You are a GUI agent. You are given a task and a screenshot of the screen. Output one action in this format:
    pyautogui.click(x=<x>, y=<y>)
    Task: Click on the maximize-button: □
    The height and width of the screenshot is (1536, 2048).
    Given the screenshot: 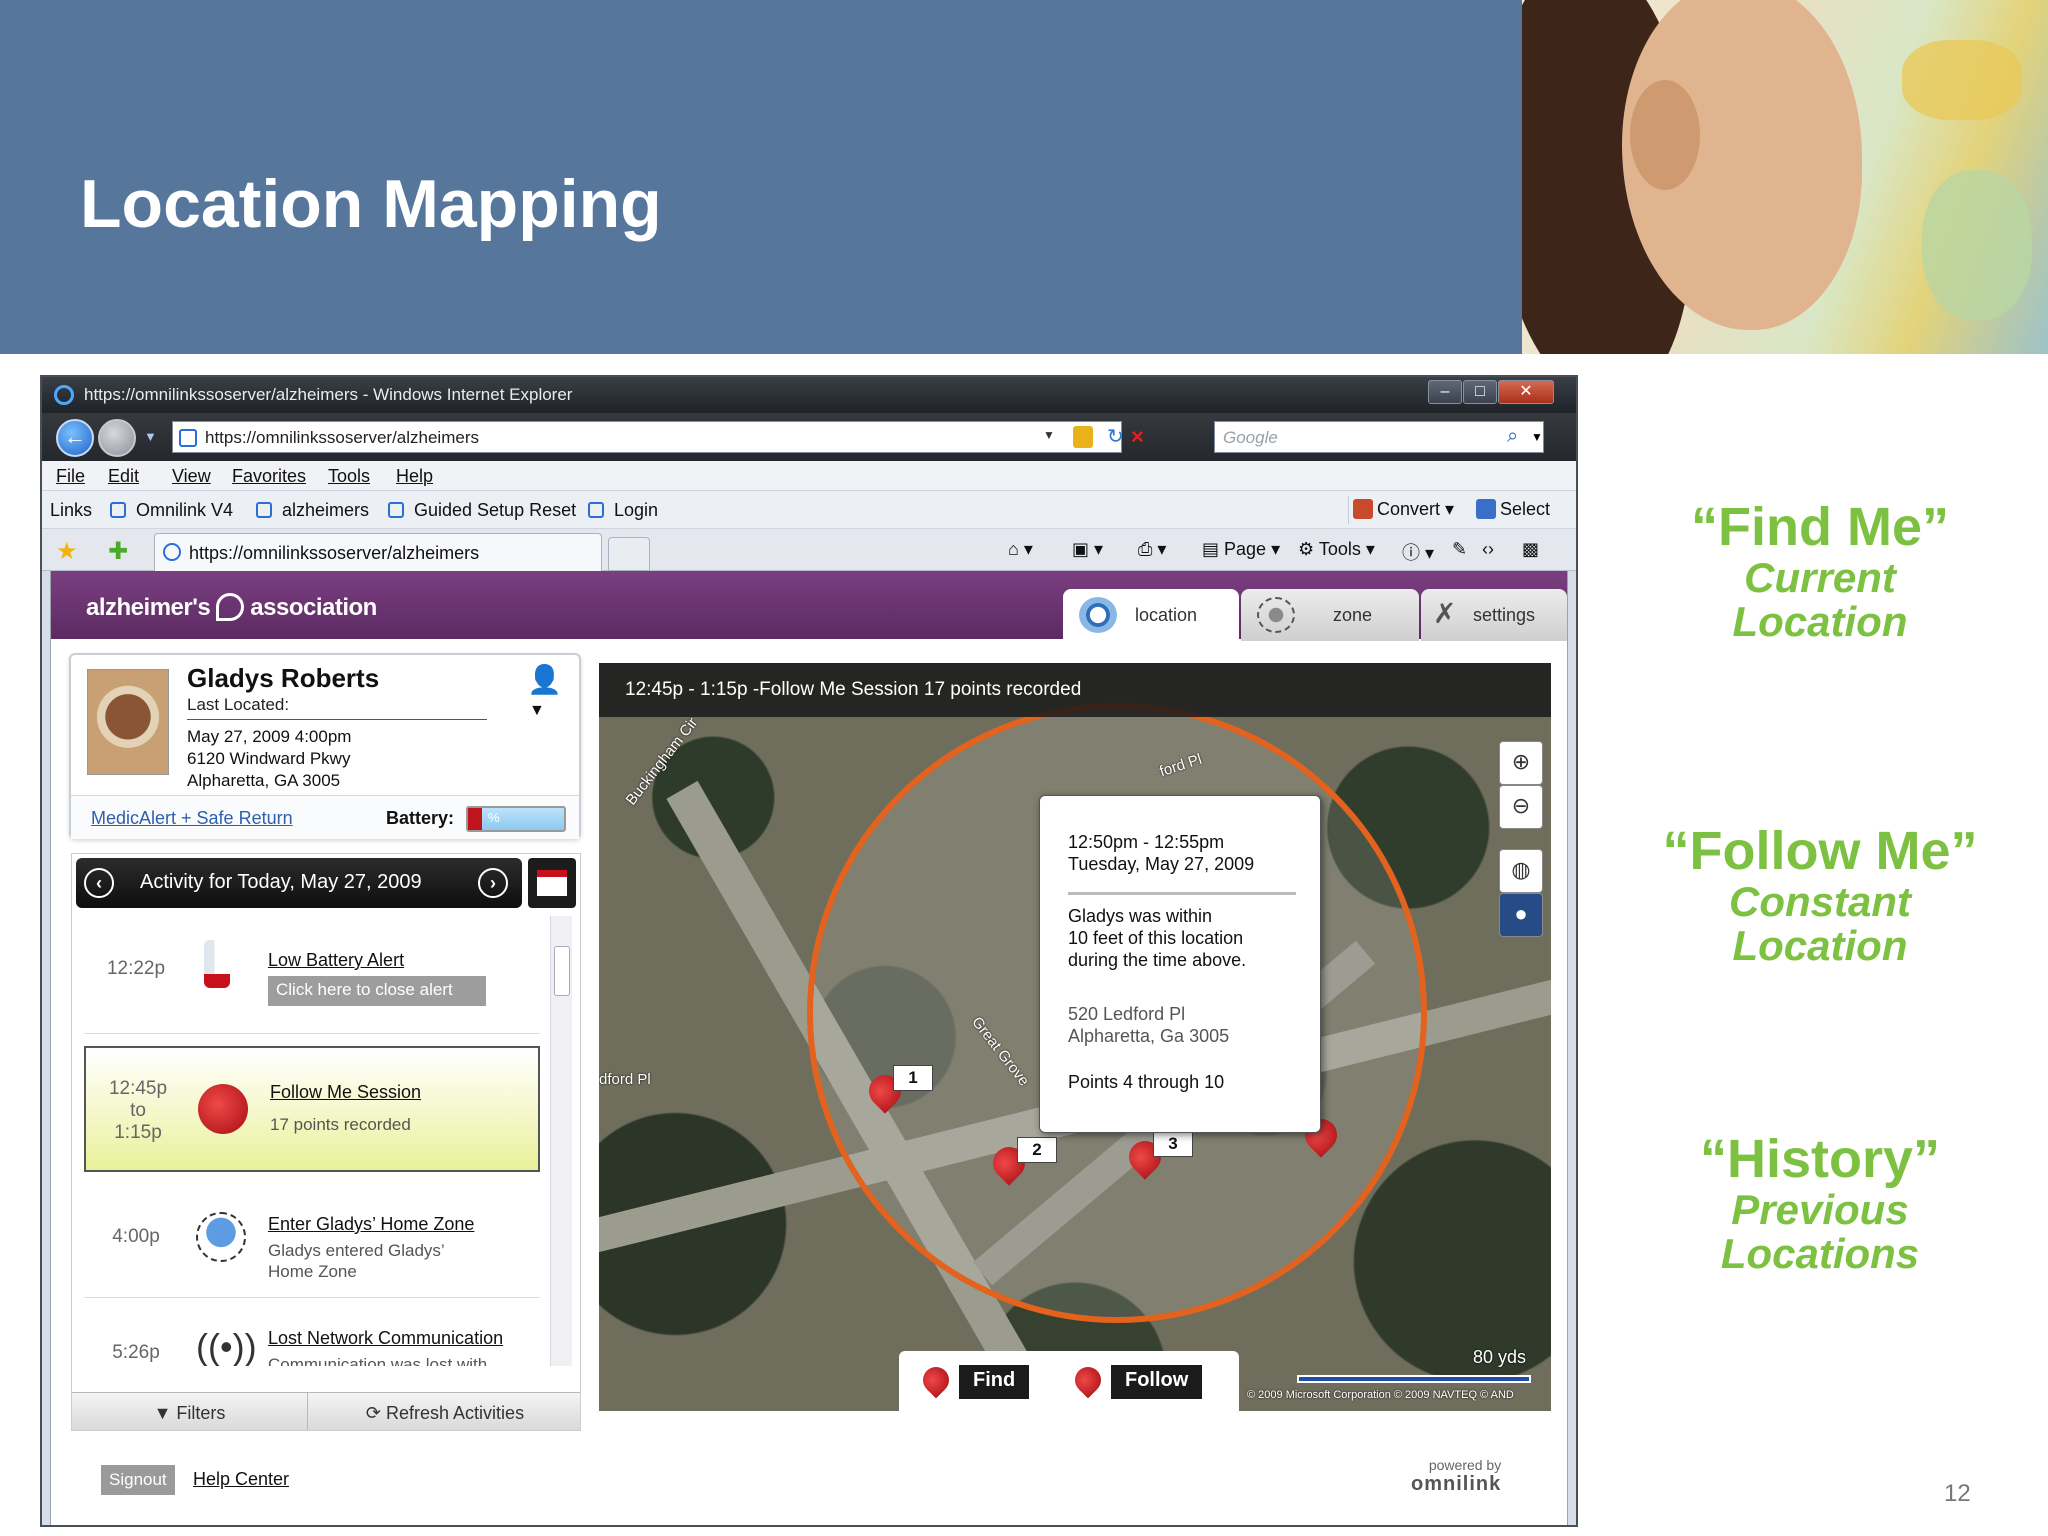 What is the action you would take?
    pyautogui.click(x=1480, y=392)
    